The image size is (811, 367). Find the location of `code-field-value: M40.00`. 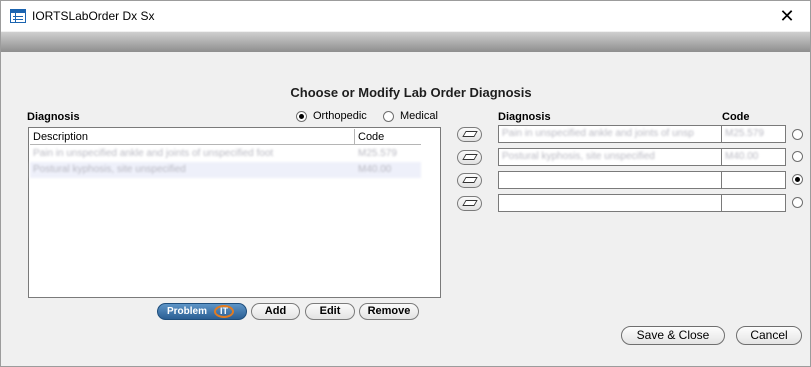

code-field-value: M40.00 is located at coordinates (742, 156).